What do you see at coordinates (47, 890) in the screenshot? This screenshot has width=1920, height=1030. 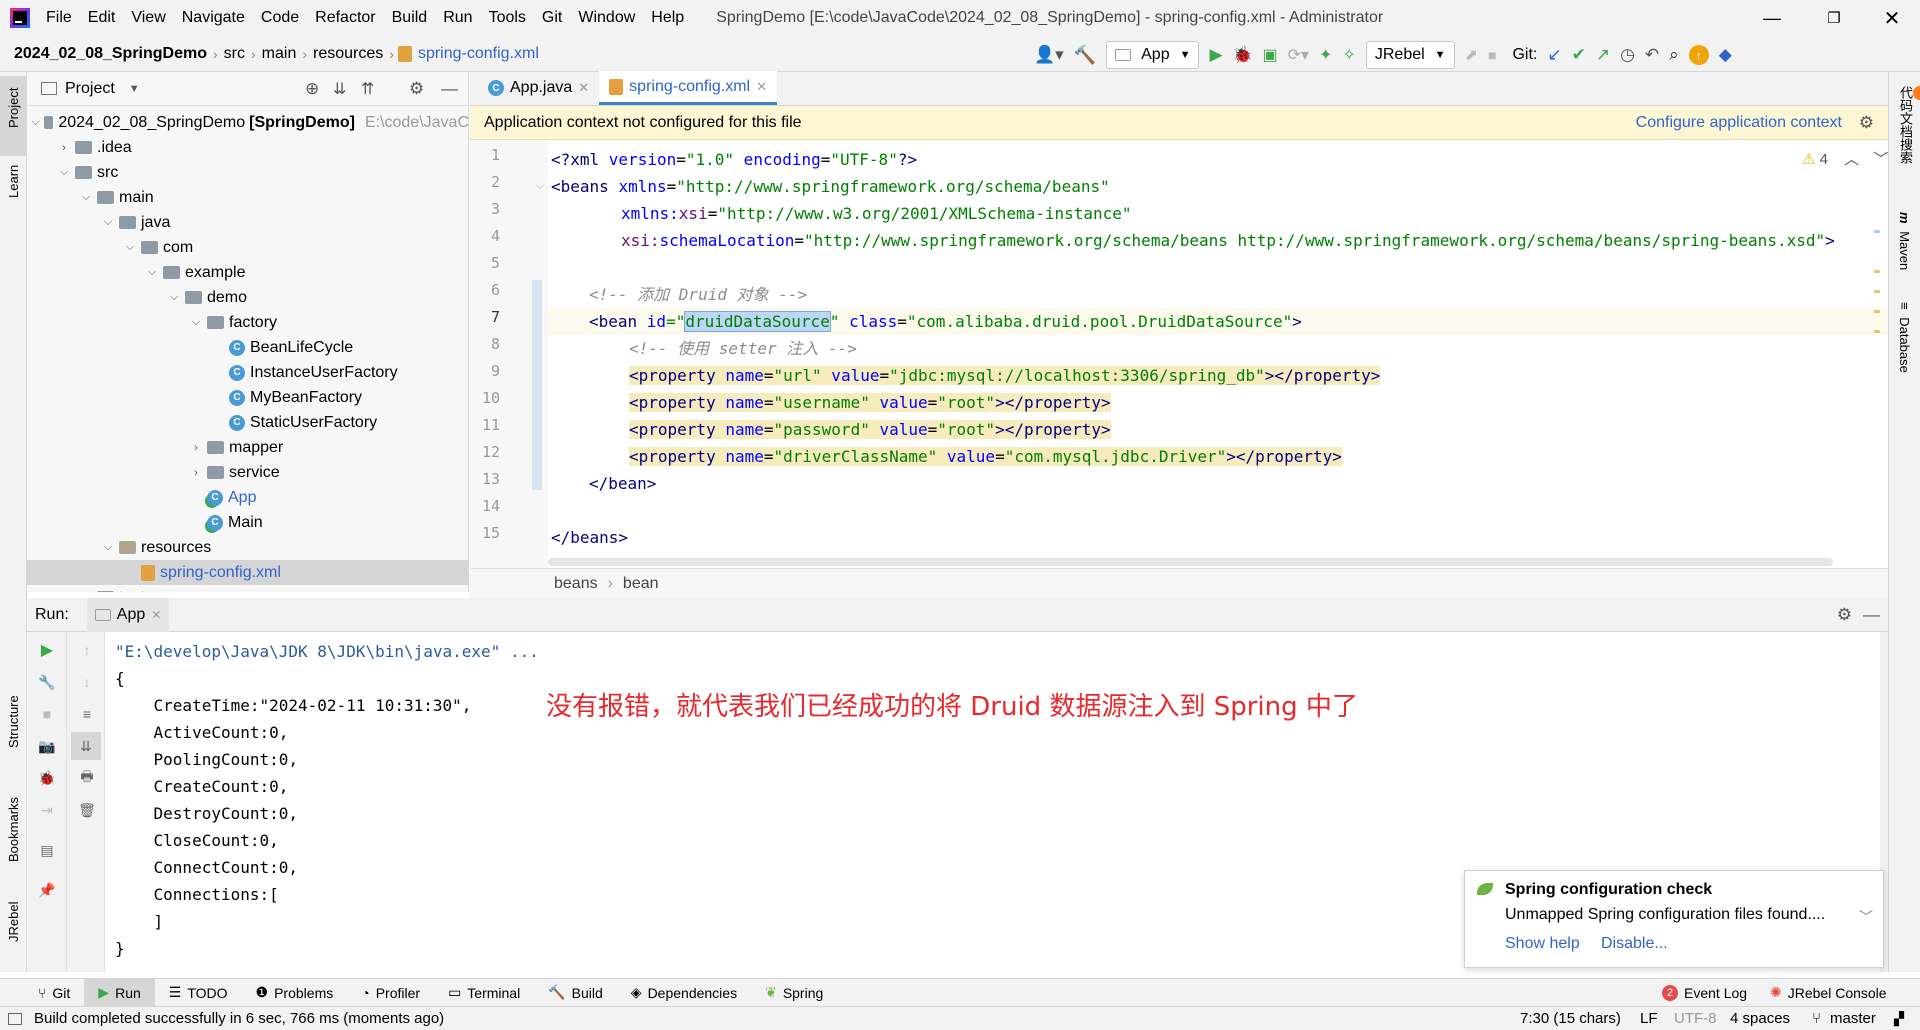 I see `pin-icon: 📌` at bounding box center [47, 890].